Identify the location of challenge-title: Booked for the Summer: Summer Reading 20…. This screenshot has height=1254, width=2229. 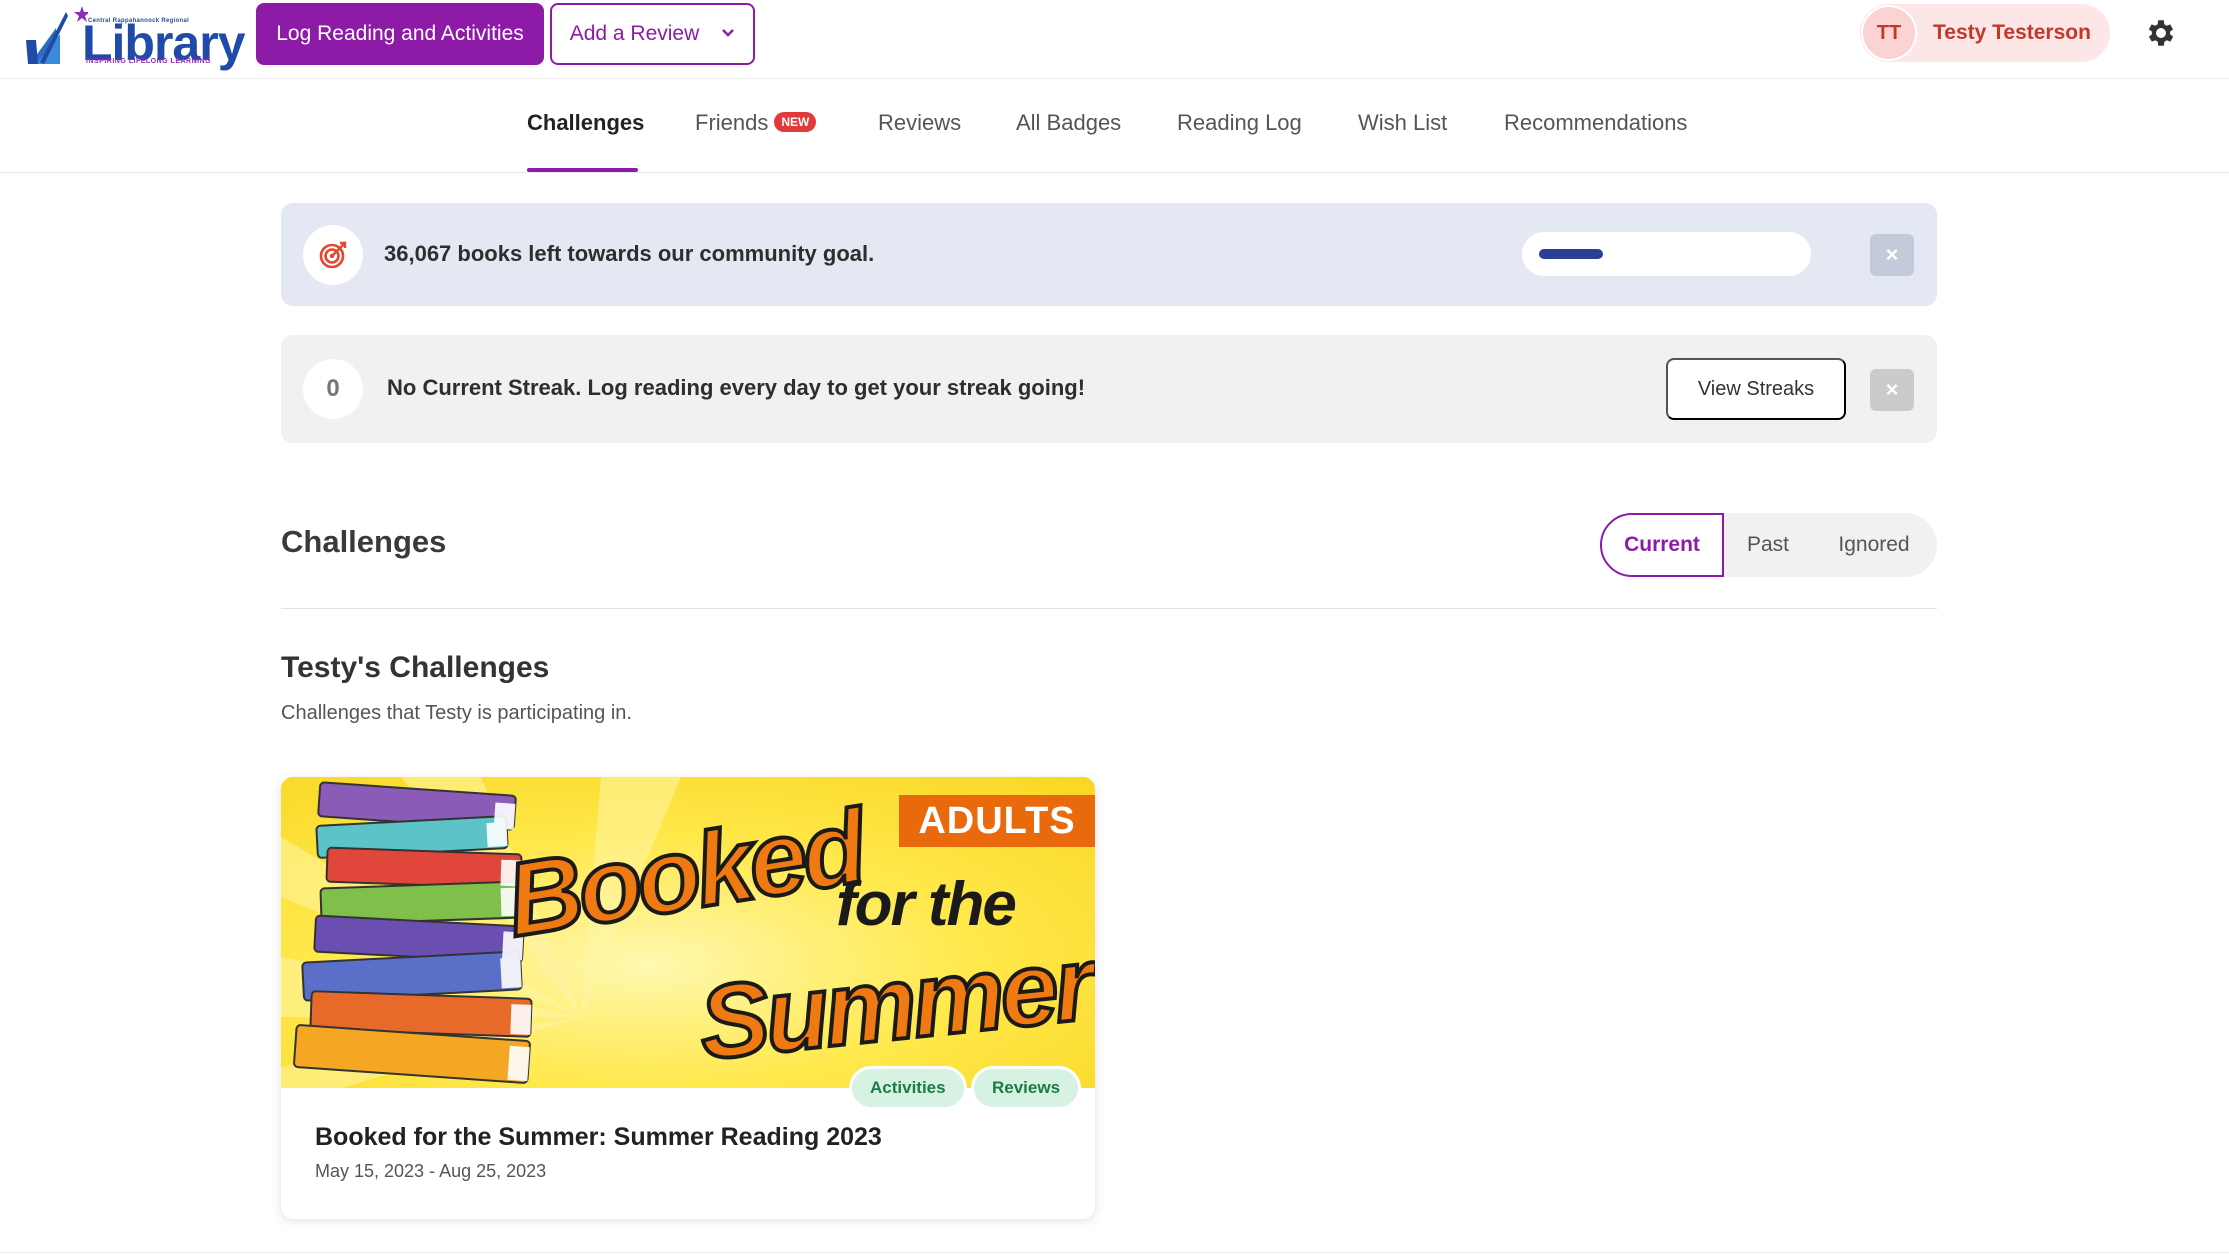
(598, 1137).